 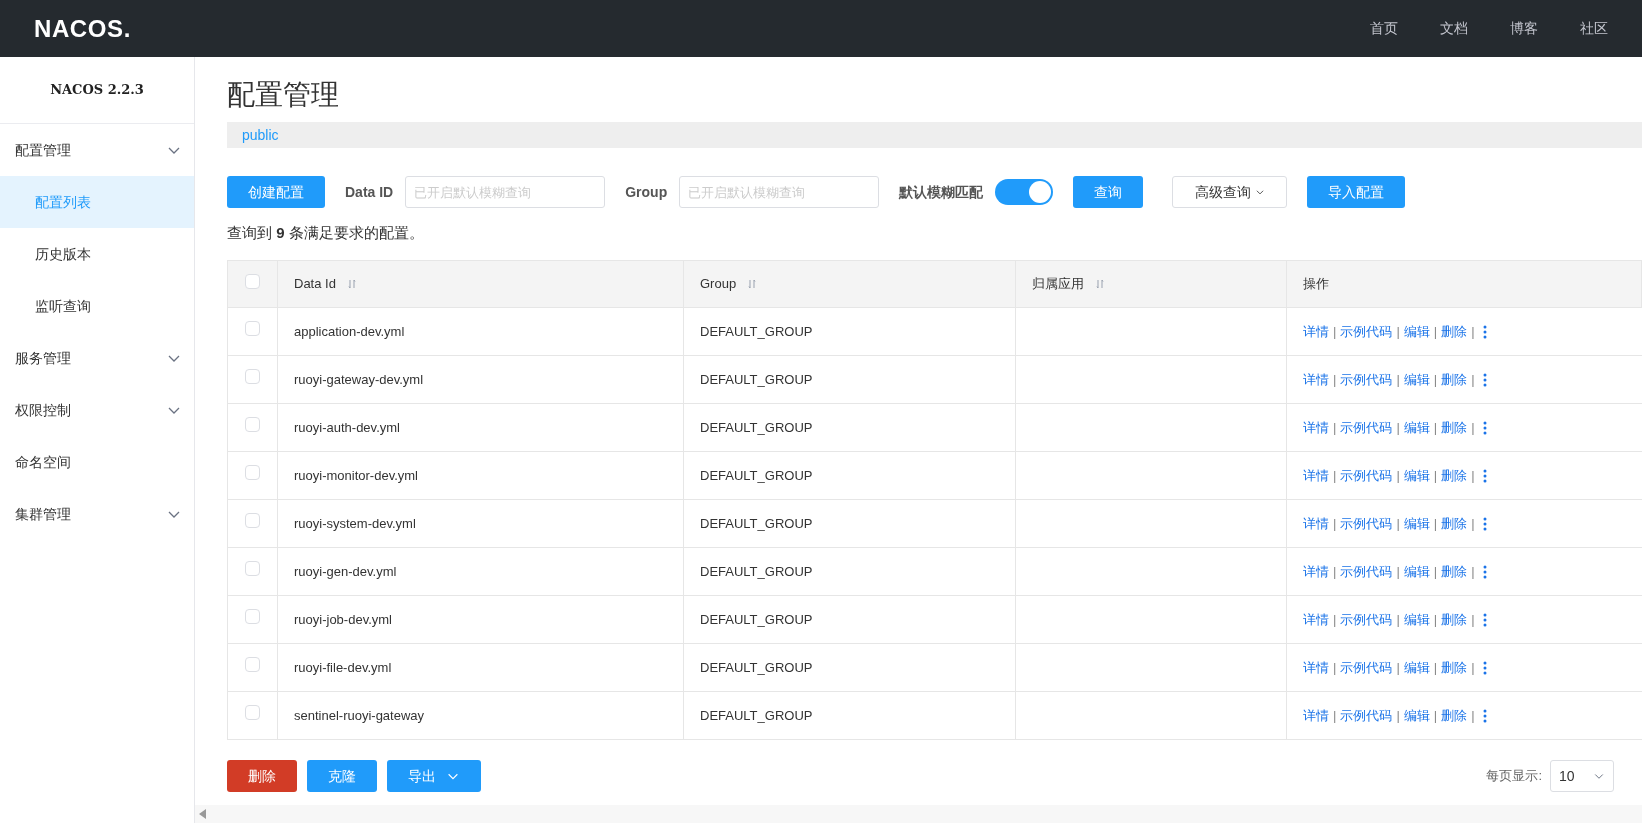 I want to click on page-size-select: 10, so click(x=1582, y=776).